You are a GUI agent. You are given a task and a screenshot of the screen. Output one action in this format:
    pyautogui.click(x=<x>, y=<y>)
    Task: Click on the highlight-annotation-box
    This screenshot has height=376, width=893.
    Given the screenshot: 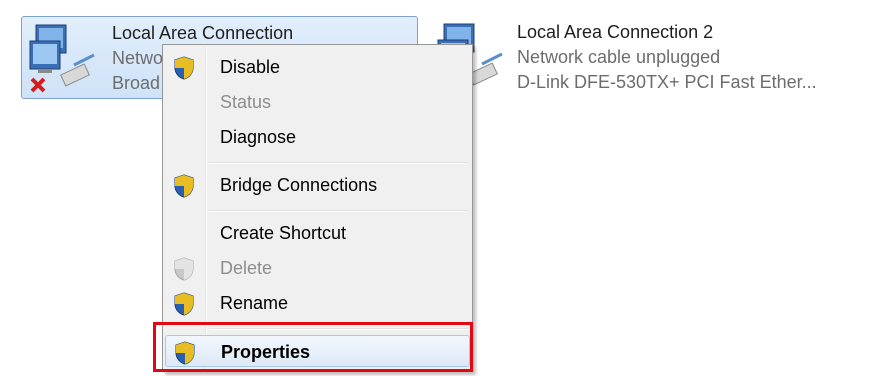 What is the action you would take?
    pyautogui.click(x=313, y=347)
    